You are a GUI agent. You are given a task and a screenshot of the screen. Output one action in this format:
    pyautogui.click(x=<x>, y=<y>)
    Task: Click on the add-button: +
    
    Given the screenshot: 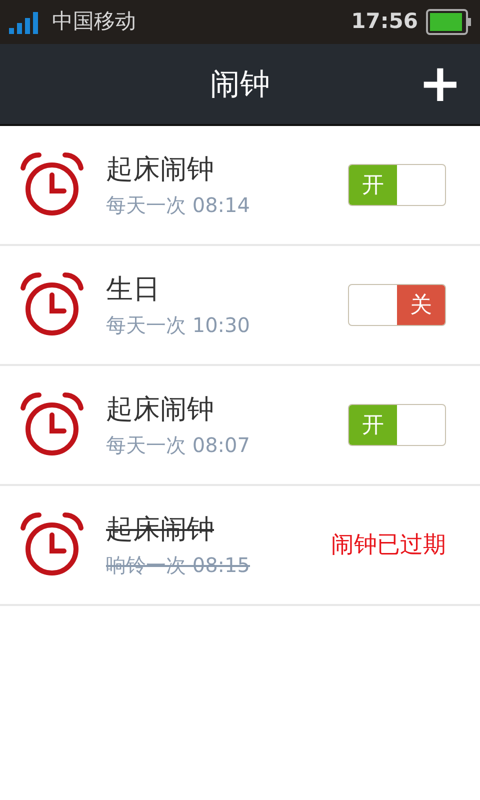 What is the action you would take?
    pyautogui.click(x=440, y=84)
    